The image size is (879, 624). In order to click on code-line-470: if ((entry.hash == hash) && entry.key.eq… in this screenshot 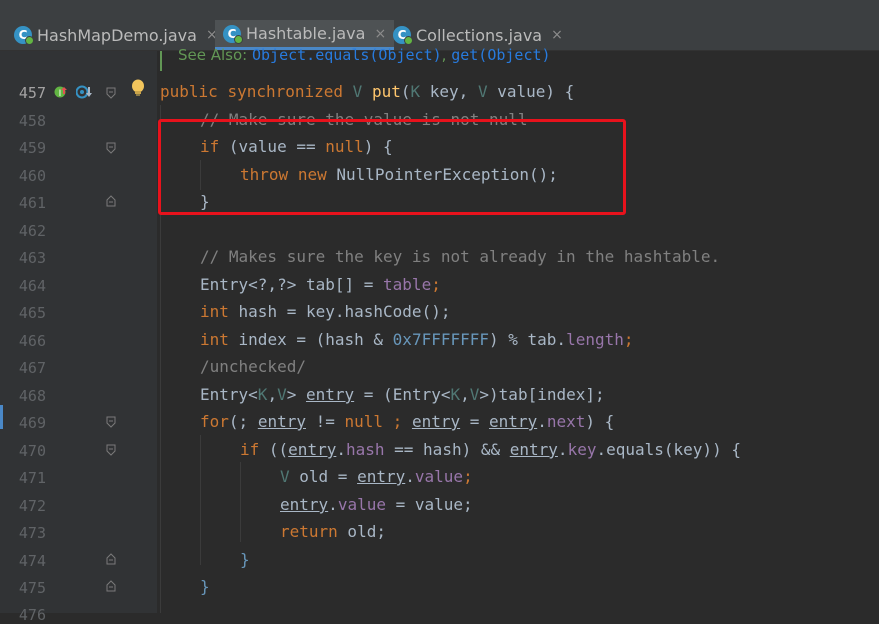, I will do `click(490, 449)`.